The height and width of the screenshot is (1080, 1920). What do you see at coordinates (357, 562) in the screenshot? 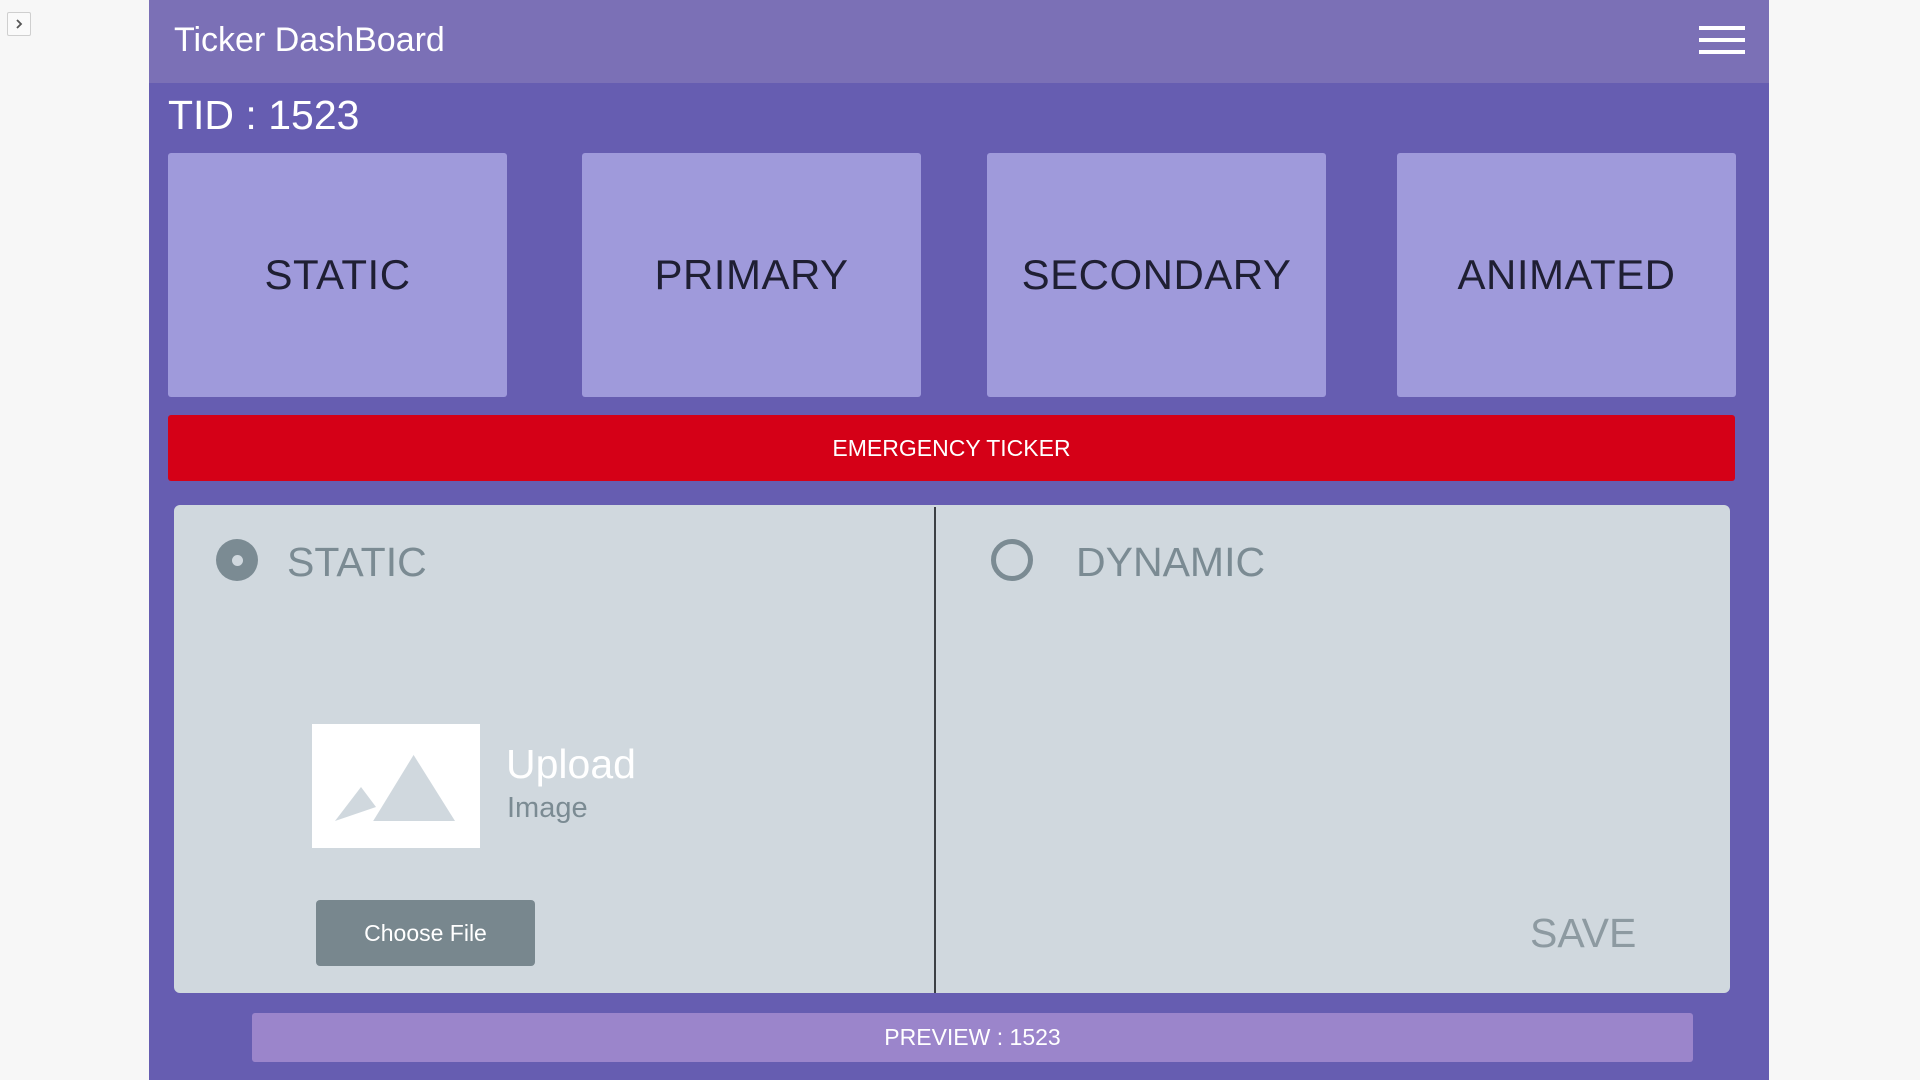
I see `static-radio-label: STATIC` at bounding box center [357, 562].